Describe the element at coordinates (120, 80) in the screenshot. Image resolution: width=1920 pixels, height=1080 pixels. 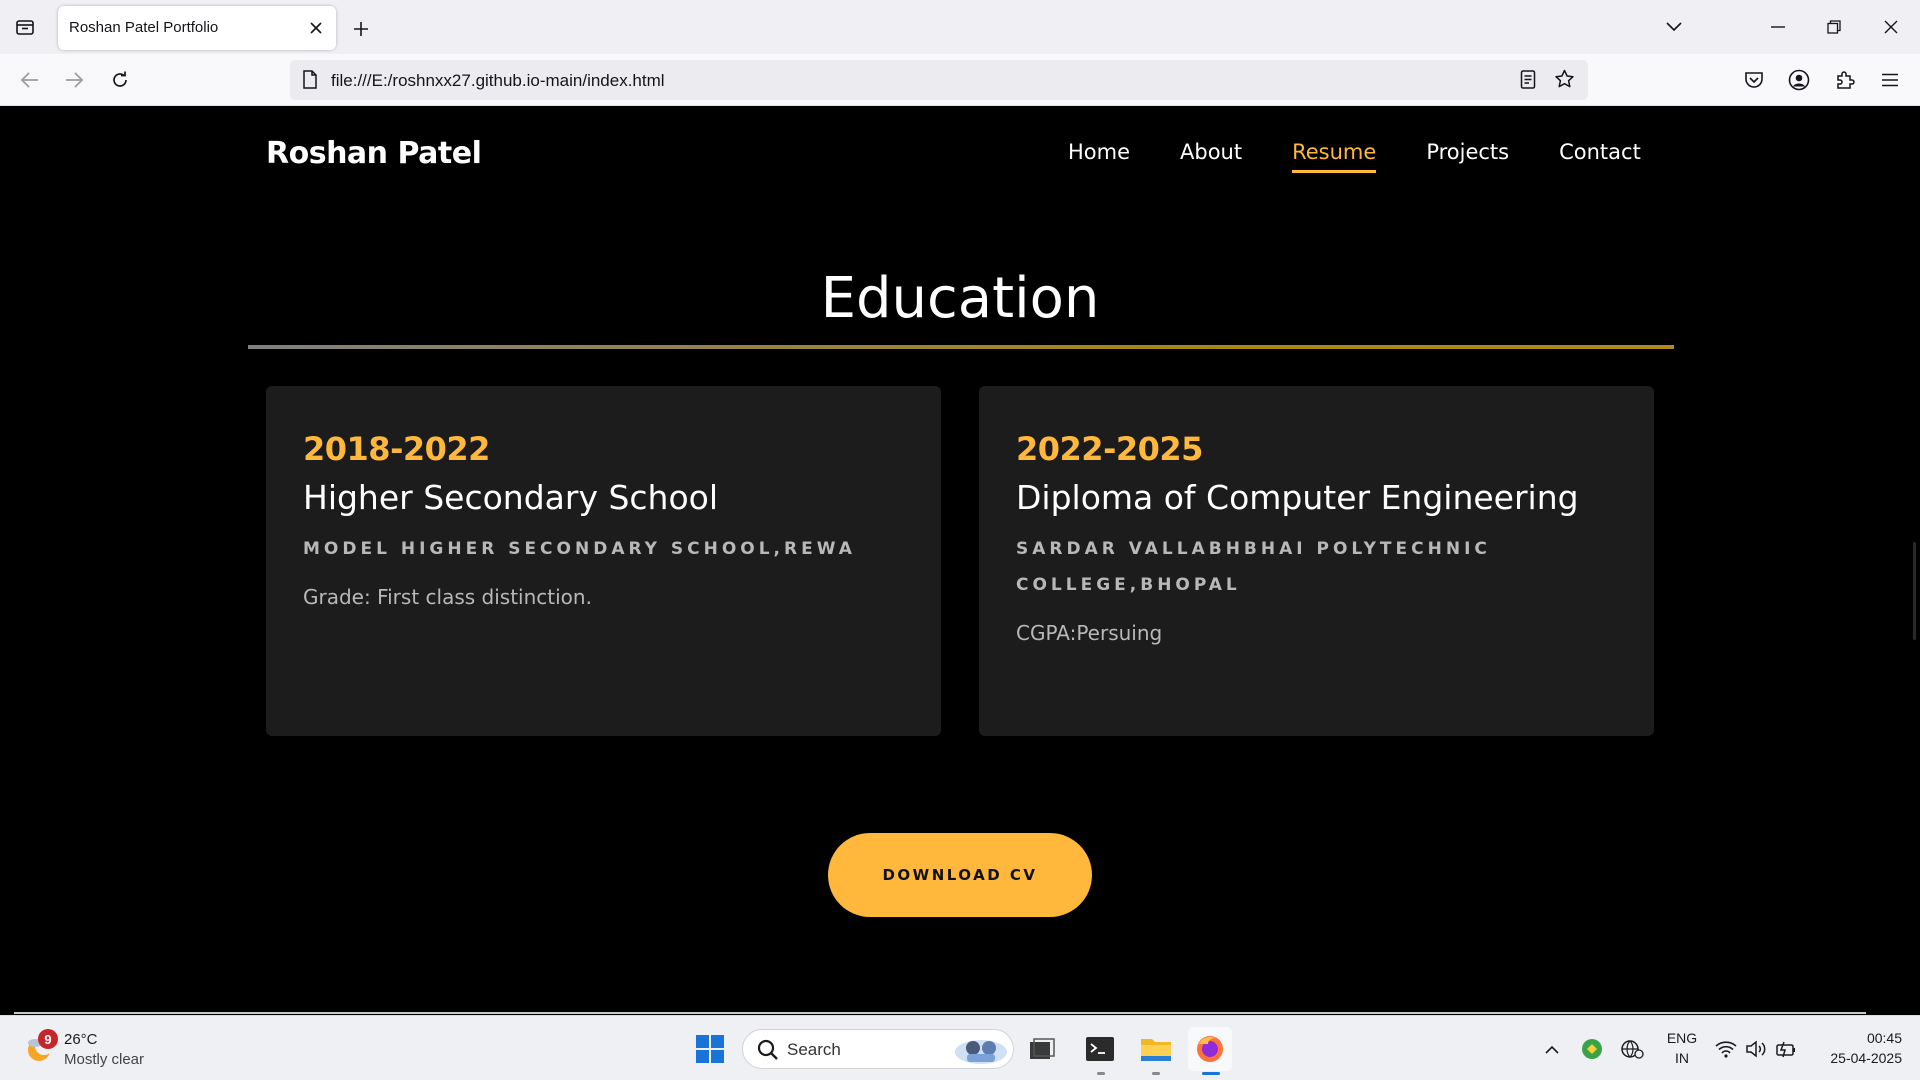
I see `reload-icon` at that location.